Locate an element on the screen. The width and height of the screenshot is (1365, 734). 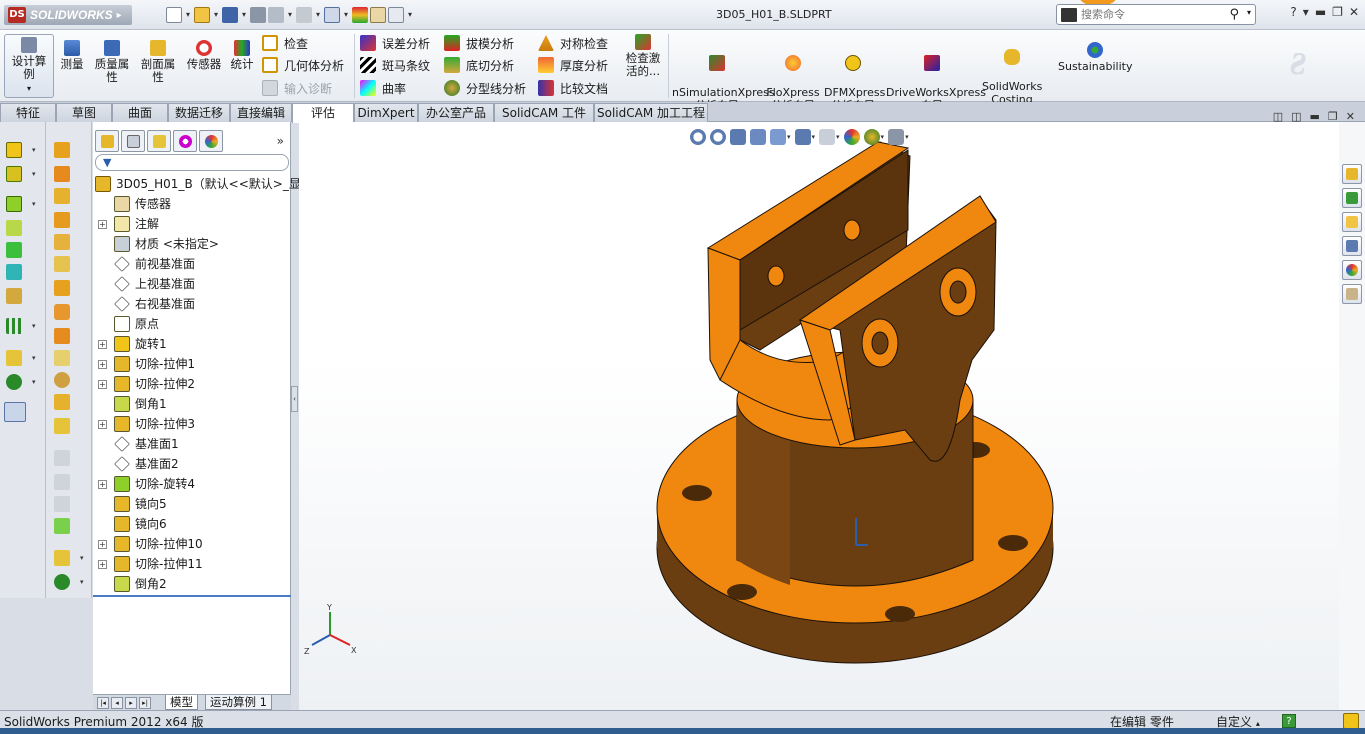
boundary-boss-icon is located at coordinates (14, 250).